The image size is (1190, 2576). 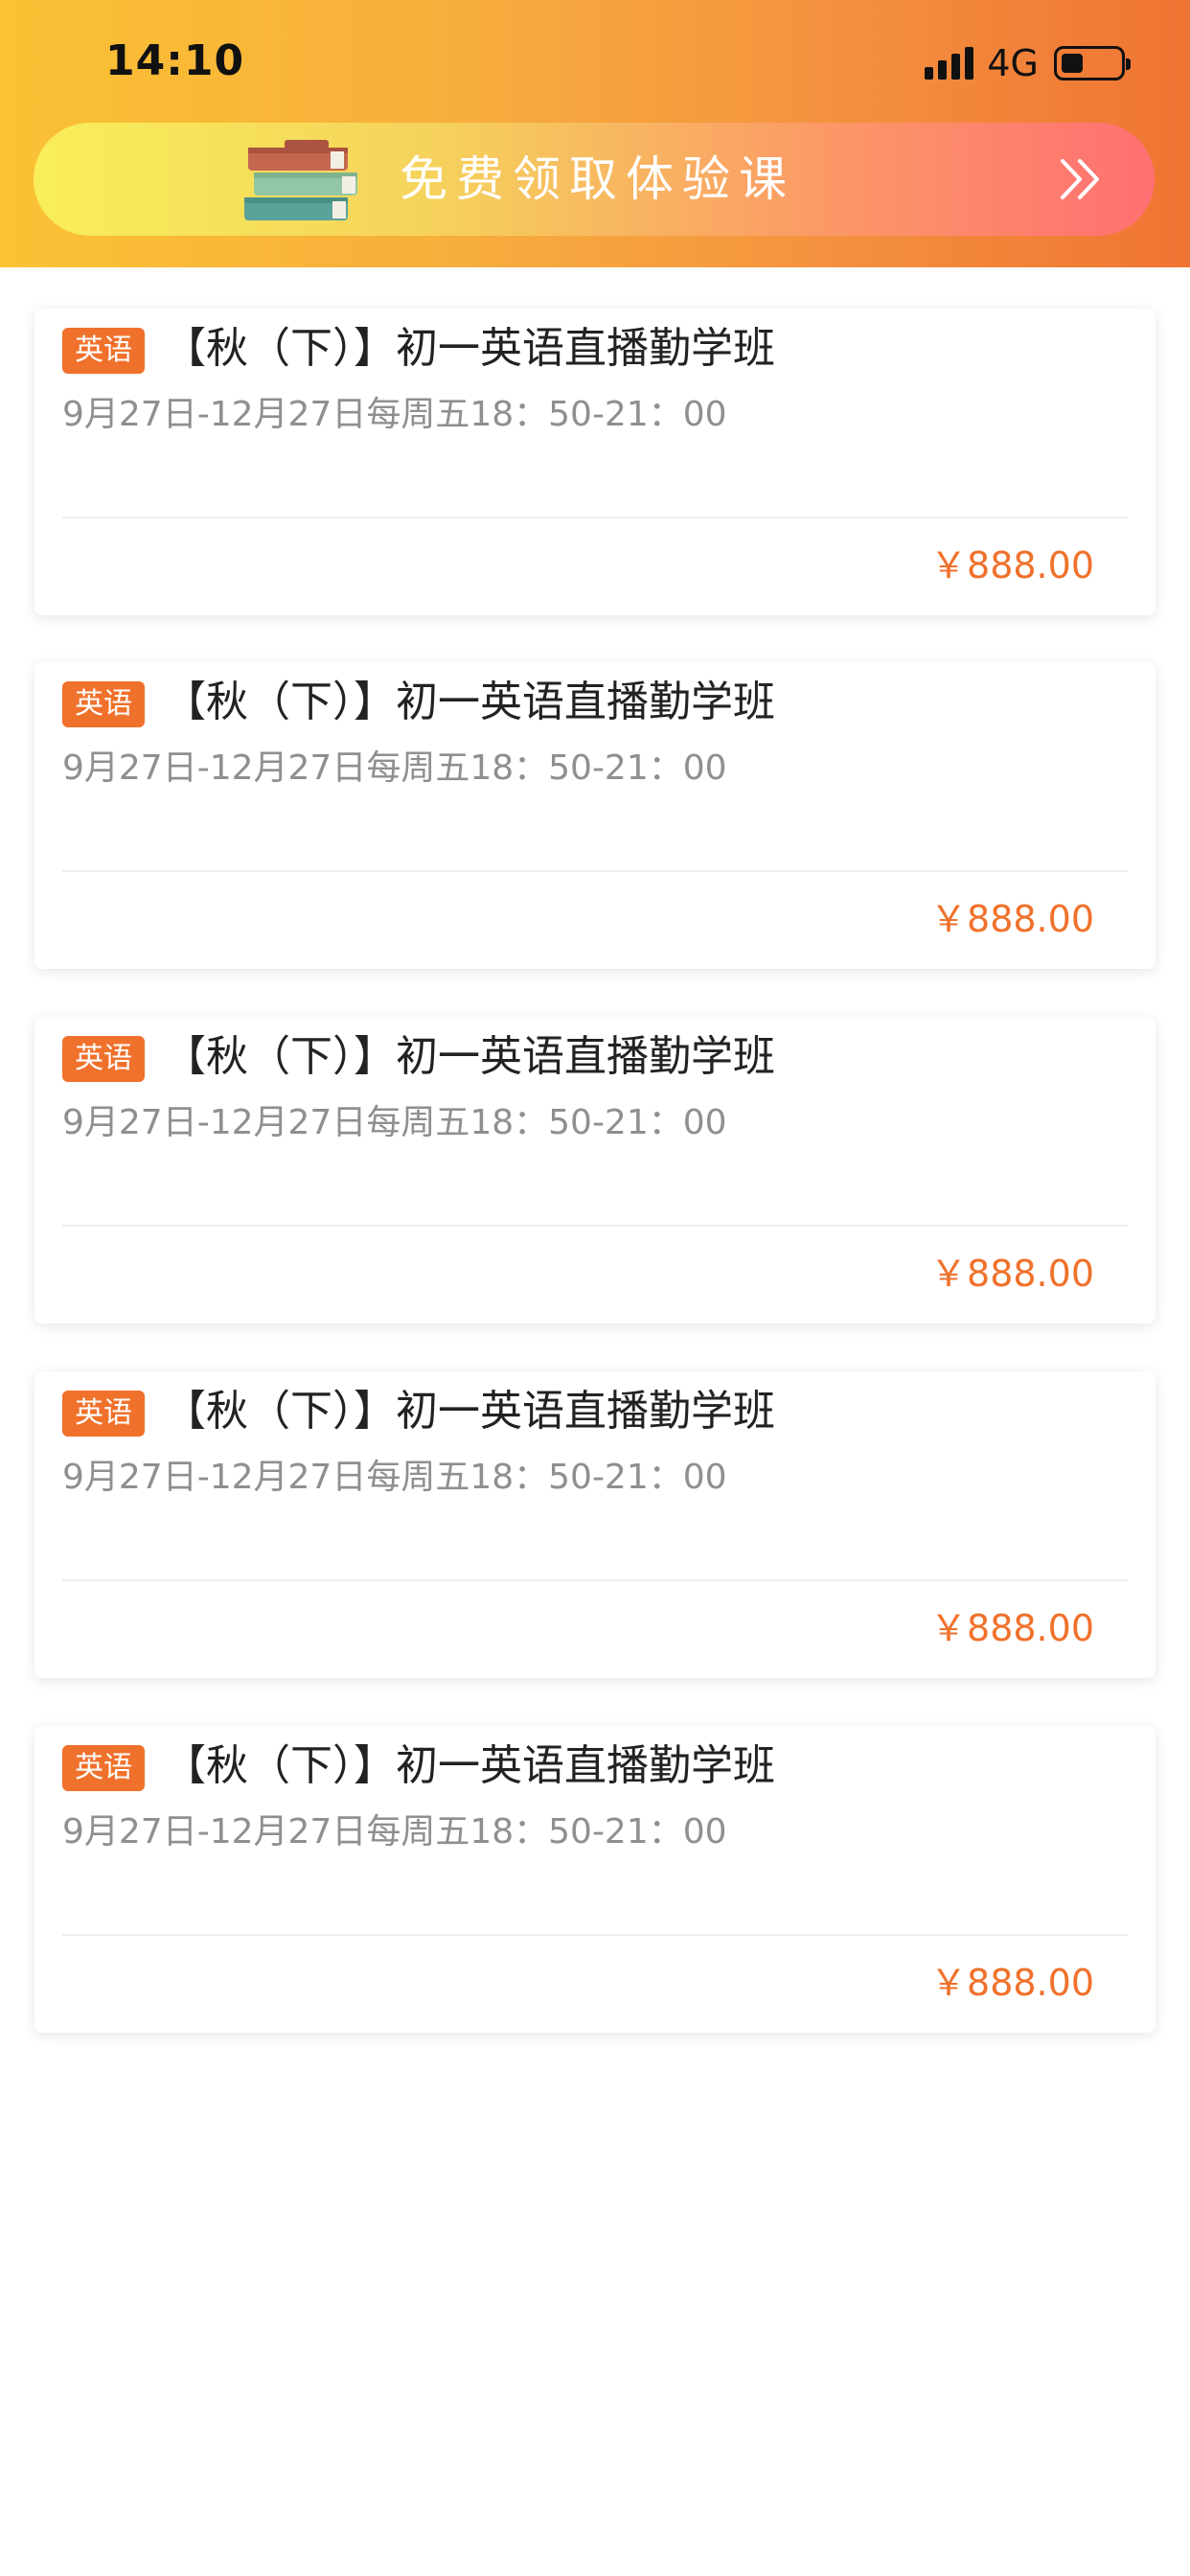 What do you see at coordinates (1013, 63) in the screenshot?
I see `network-label: 4G` at bounding box center [1013, 63].